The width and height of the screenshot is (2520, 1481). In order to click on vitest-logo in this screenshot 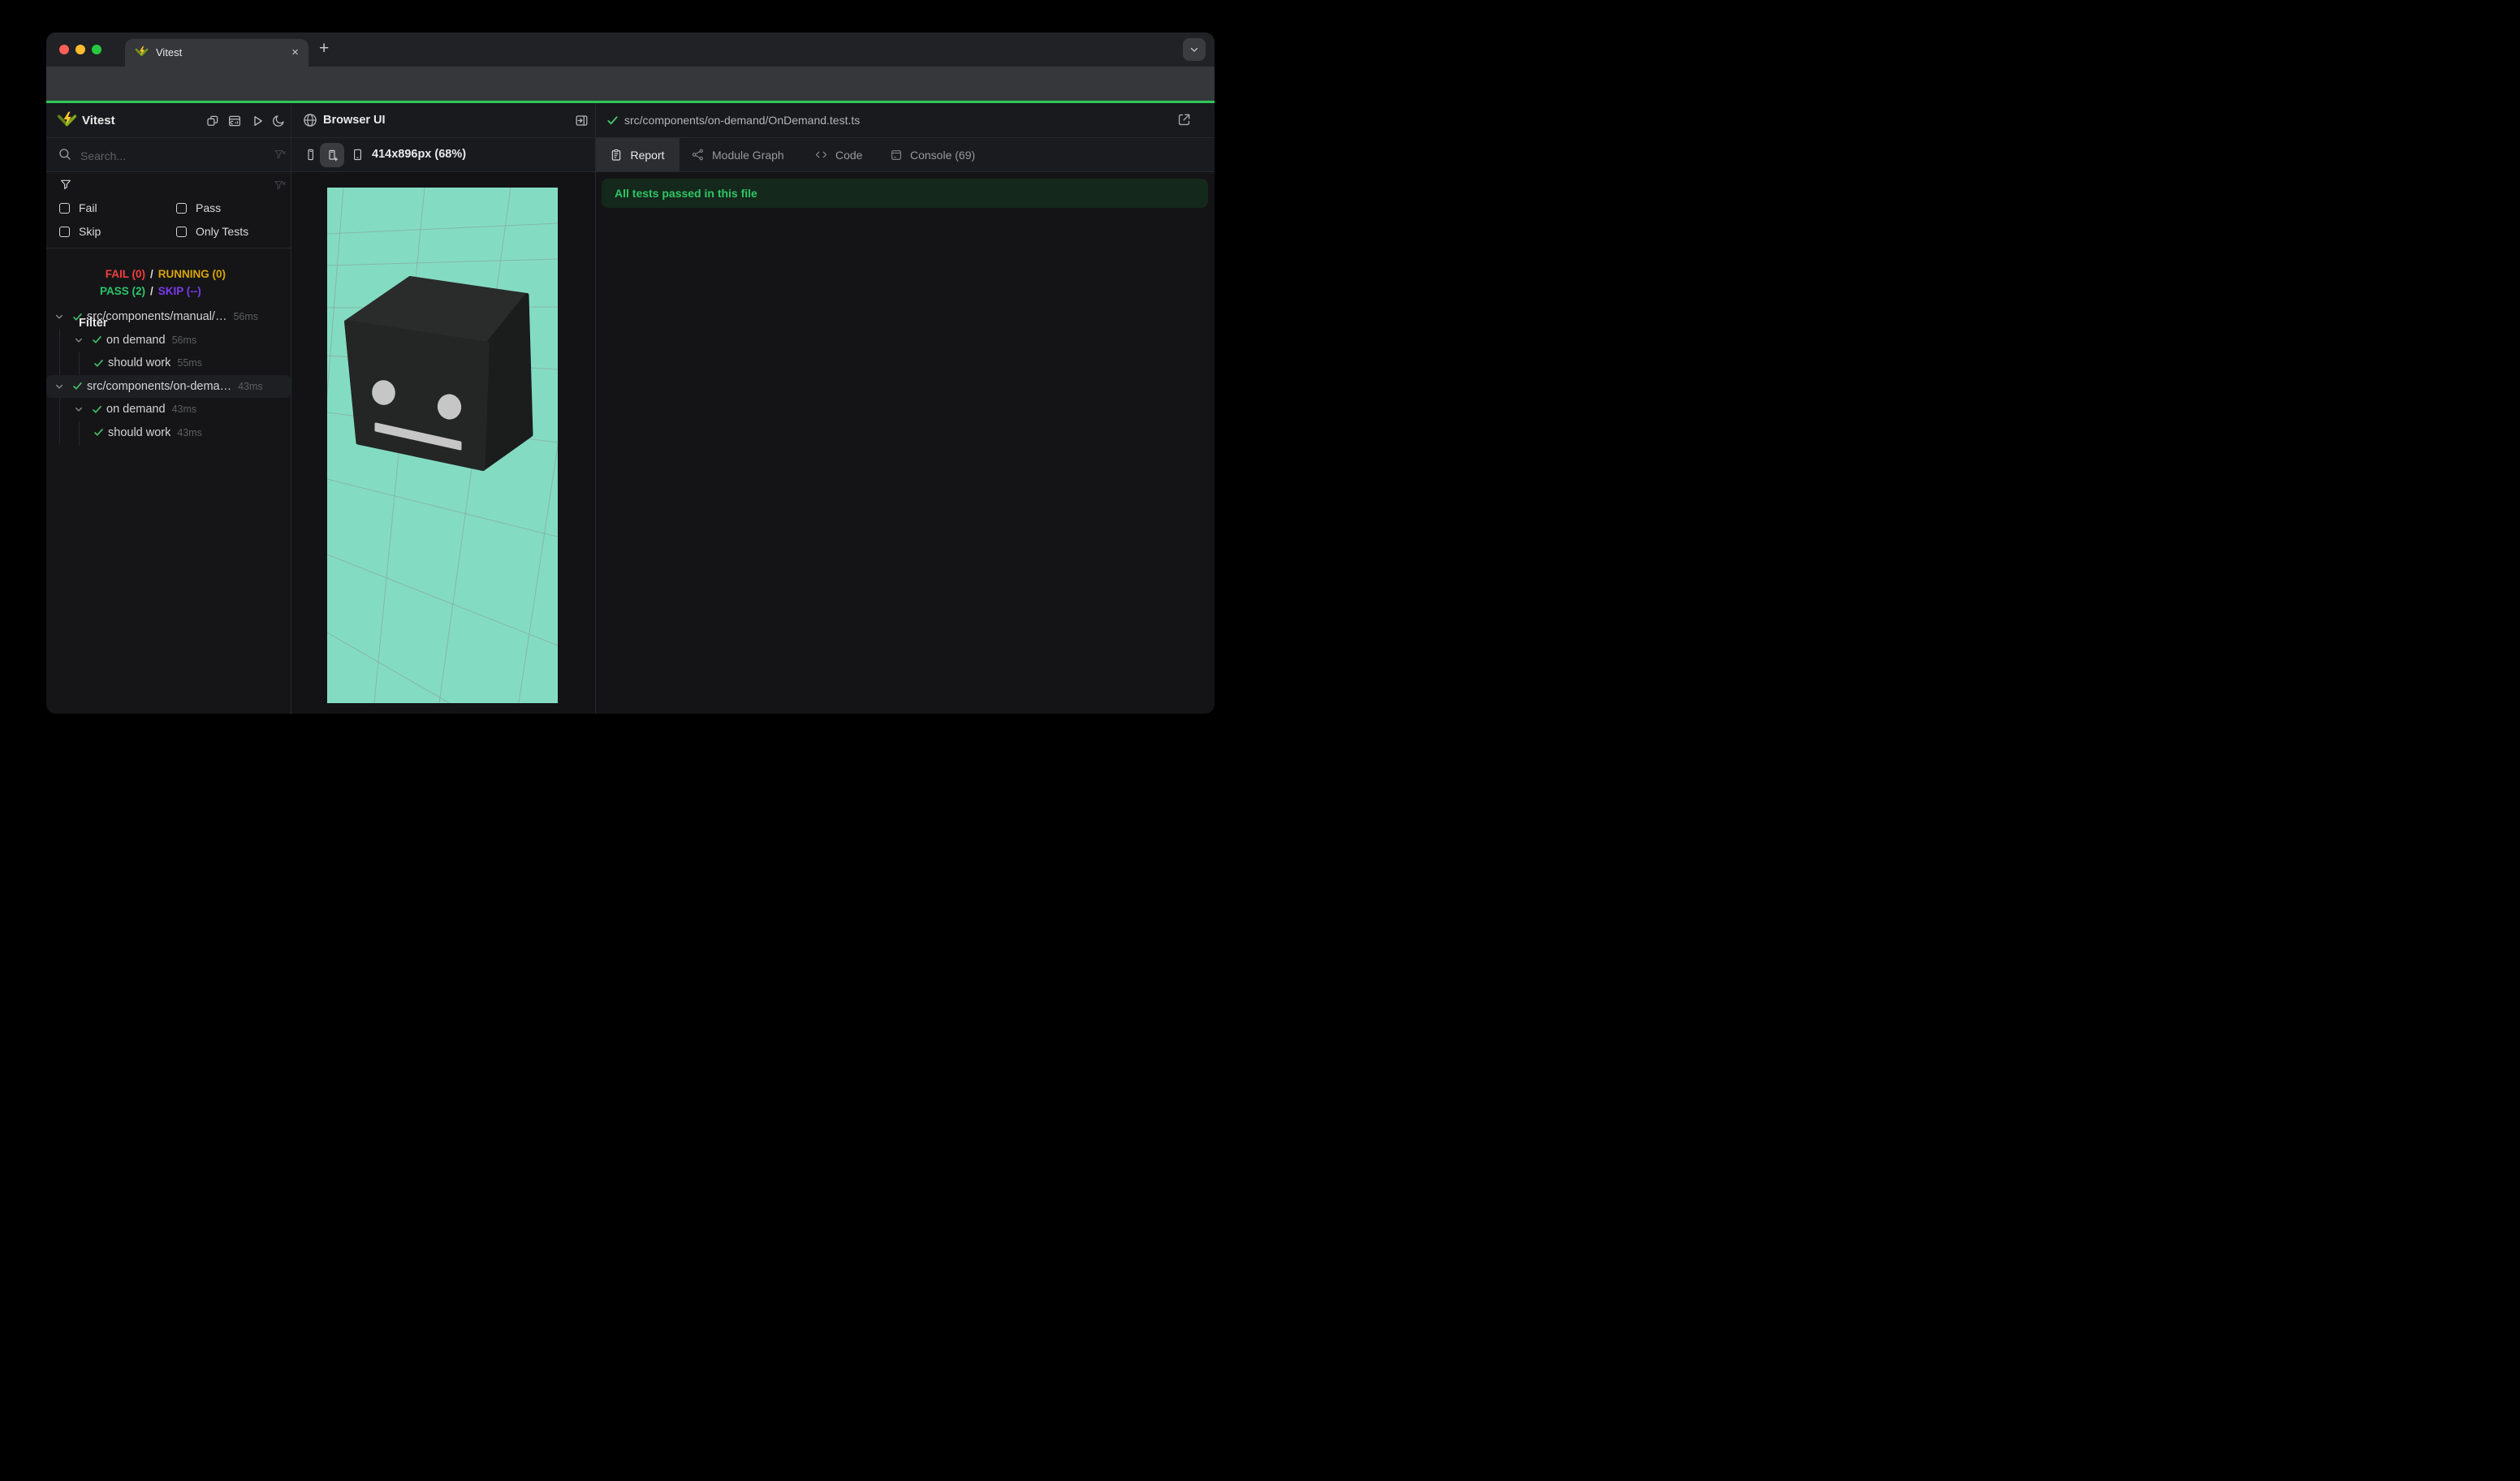, I will do `click(67, 120)`.